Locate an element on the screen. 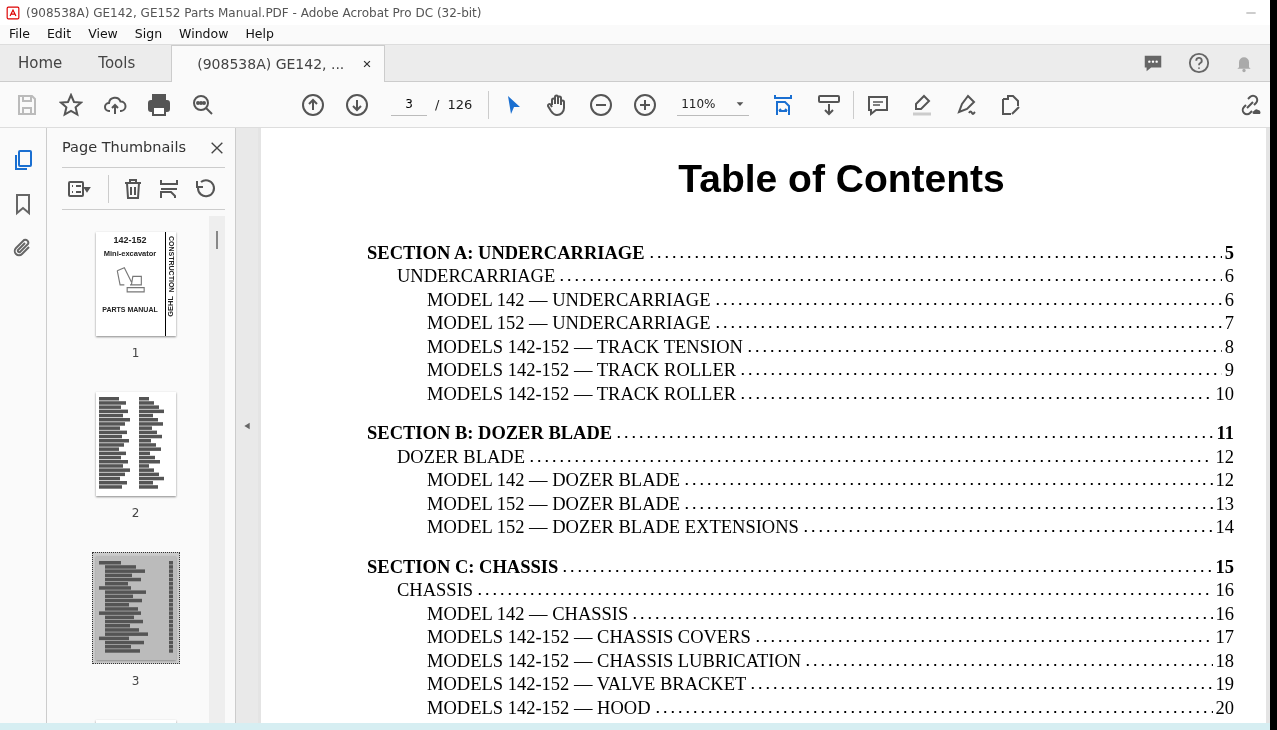  page-number-label: 1 is located at coordinates (135, 353).